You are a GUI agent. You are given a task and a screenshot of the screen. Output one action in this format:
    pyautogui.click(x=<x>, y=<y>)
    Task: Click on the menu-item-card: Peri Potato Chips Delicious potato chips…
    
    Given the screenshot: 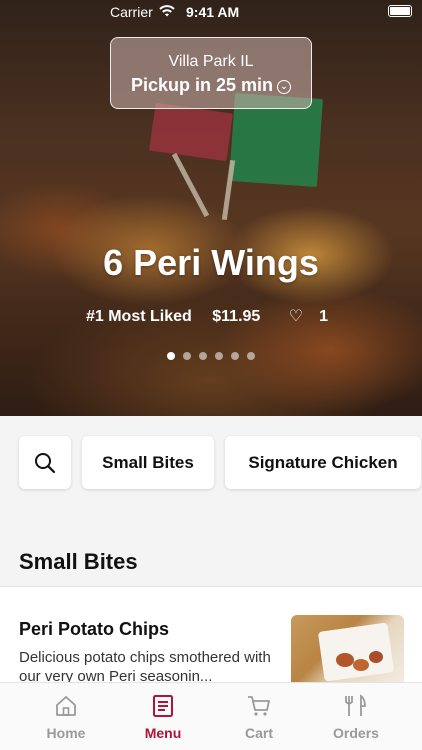 What is the action you would take?
    pyautogui.click(x=211, y=635)
    